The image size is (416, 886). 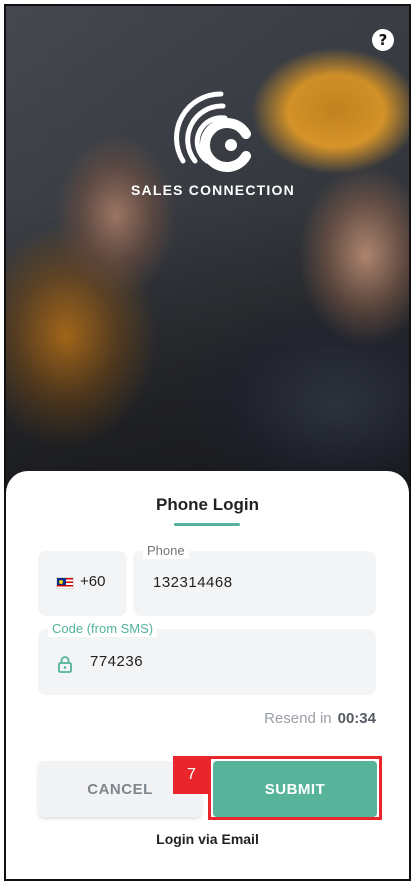 What do you see at coordinates (298, 718) in the screenshot?
I see `resend-label: Resend in` at bounding box center [298, 718].